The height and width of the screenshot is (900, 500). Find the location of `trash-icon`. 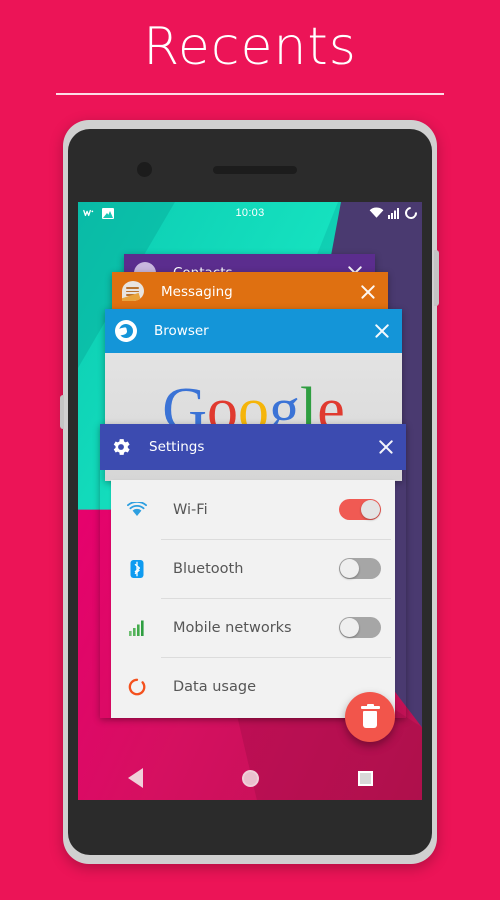

trash-icon is located at coordinates (370, 716).